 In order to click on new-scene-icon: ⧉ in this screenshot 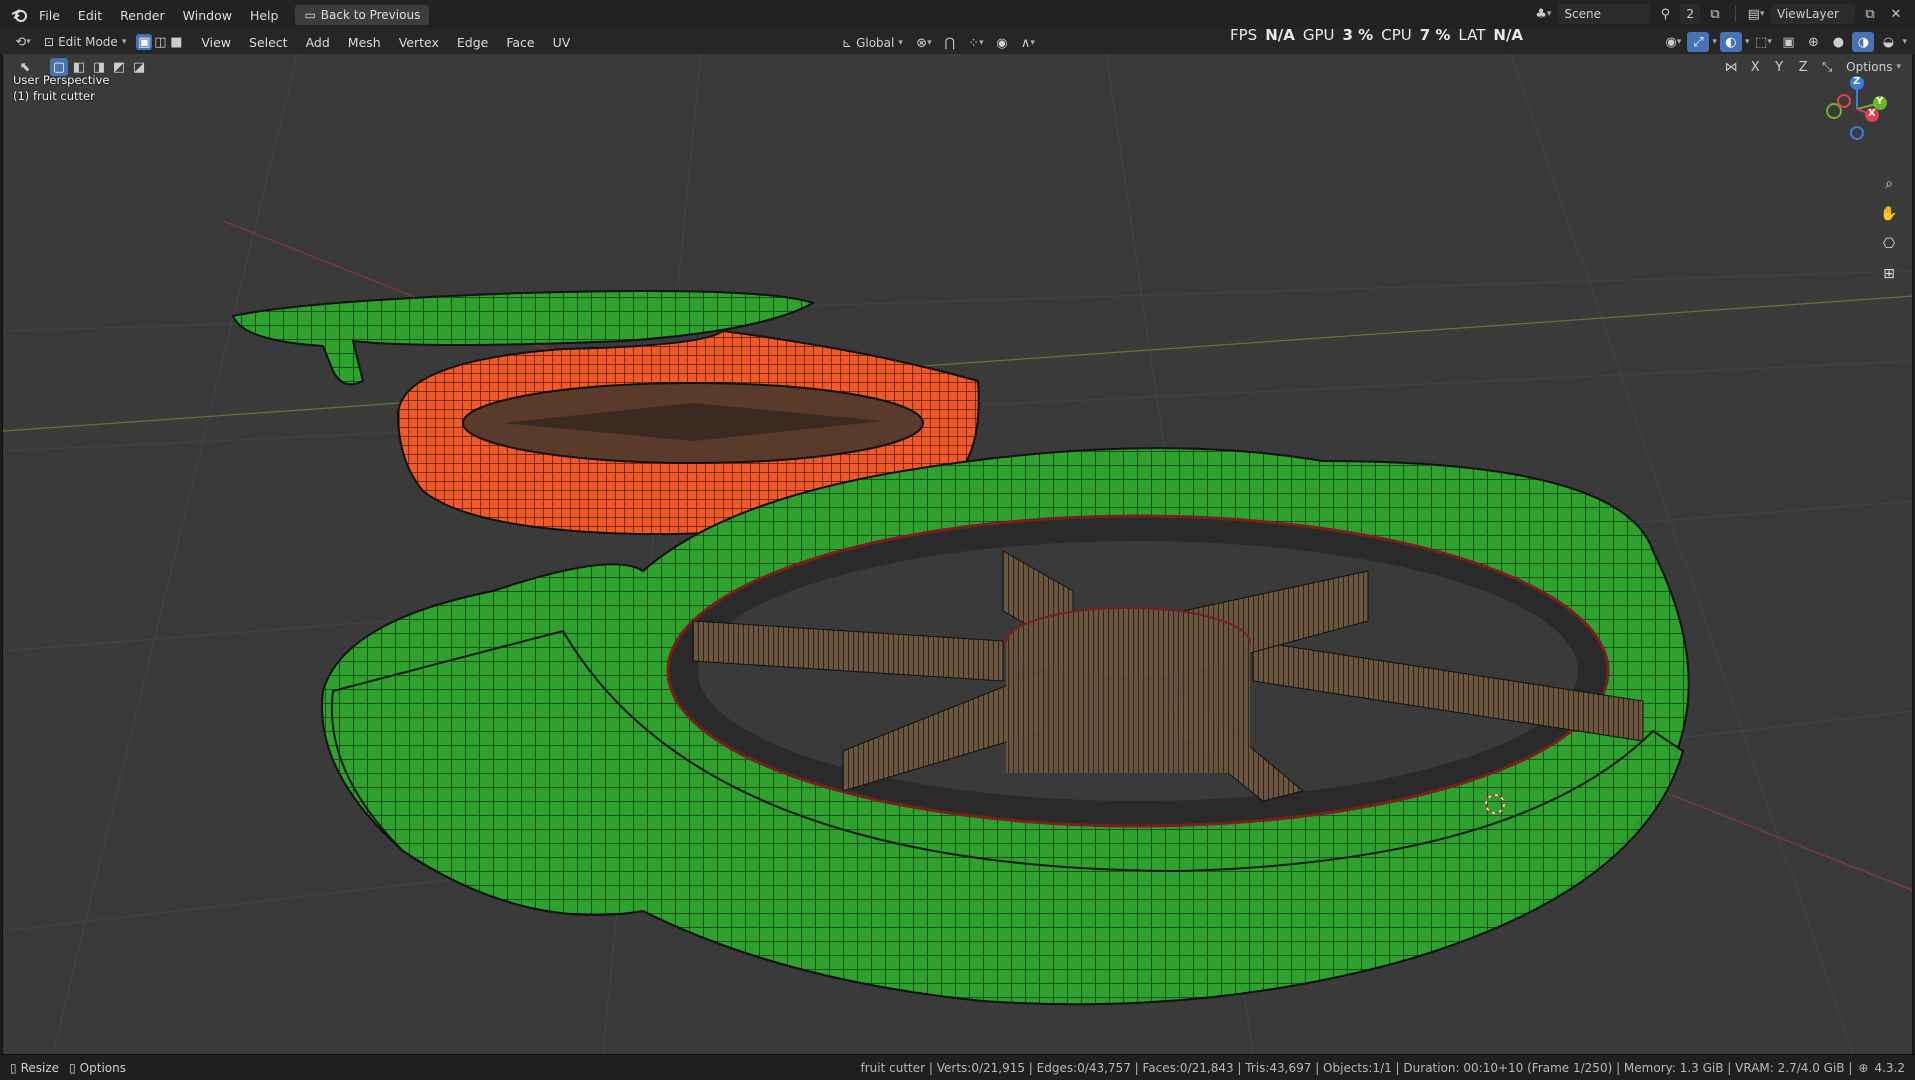, I will do `click(1715, 14)`.